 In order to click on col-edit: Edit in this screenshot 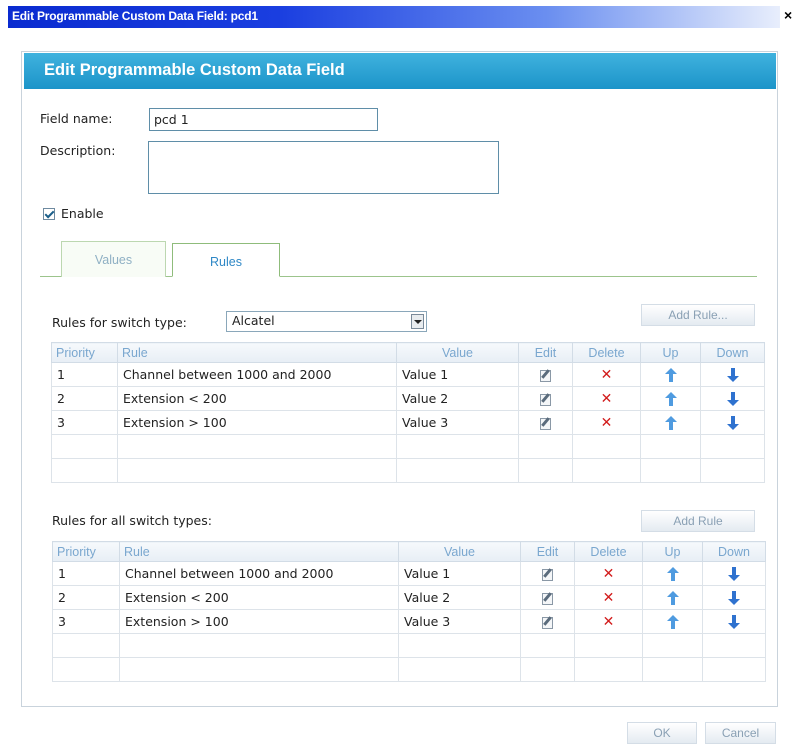, I will do `click(547, 551)`.